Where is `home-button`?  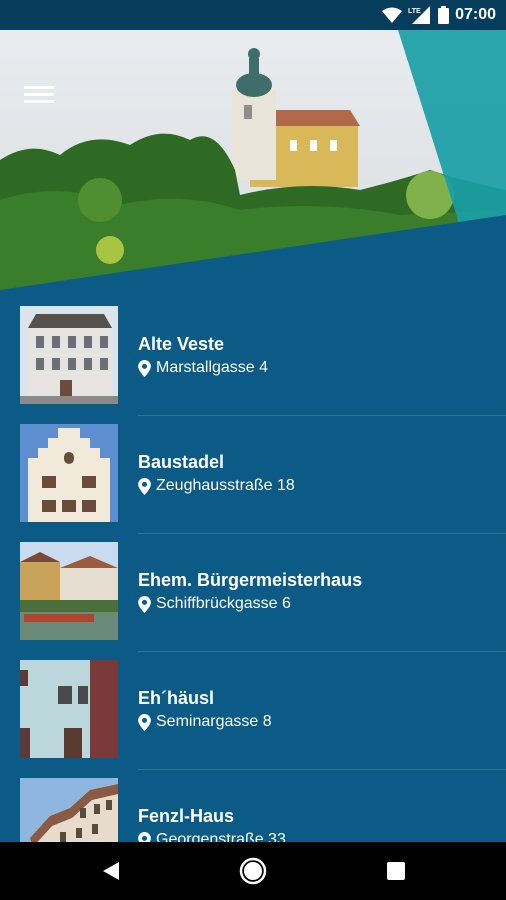
home-button is located at coordinates (253, 871).